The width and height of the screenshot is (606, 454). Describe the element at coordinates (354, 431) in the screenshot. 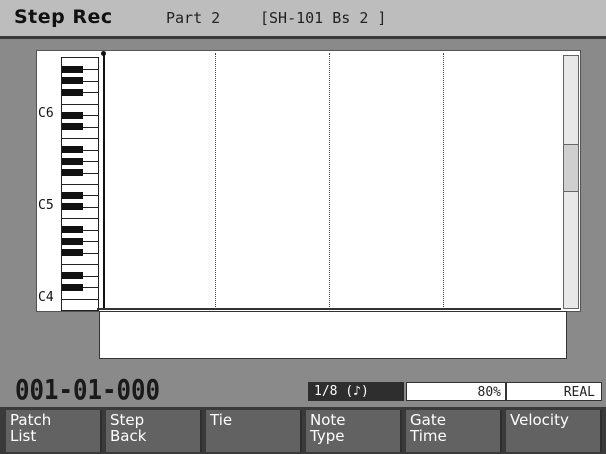

I see `note-type-button: Note Type` at that location.